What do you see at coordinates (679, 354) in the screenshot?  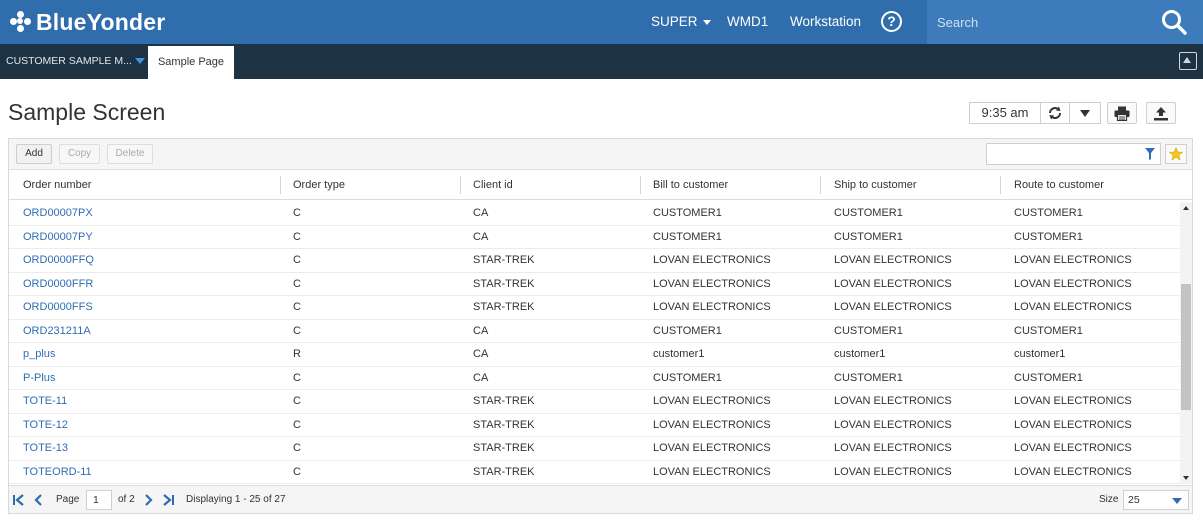 I see `cell-bill-to-customer: customer1` at bounding box center [679, 354].